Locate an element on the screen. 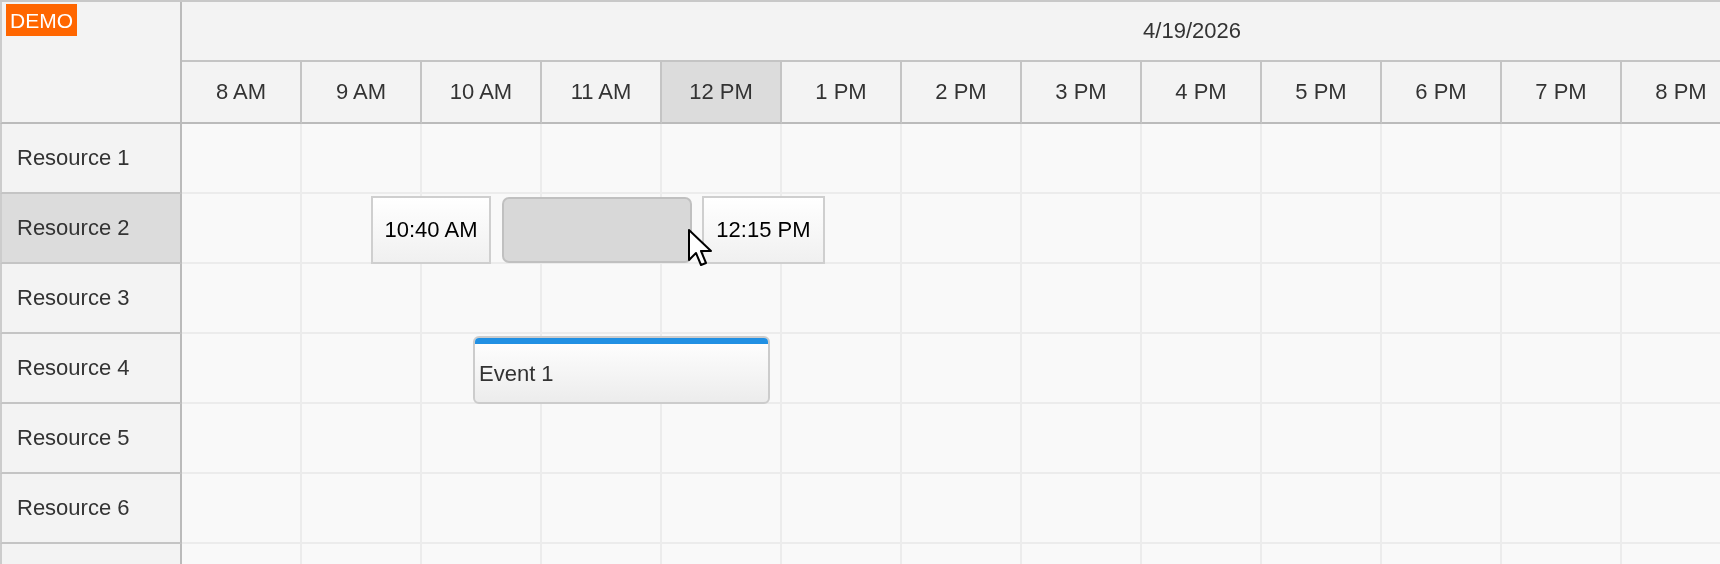 This screenshot has width=1720, height=564. event-block: Event 1 is located at coordinates (621, 370).